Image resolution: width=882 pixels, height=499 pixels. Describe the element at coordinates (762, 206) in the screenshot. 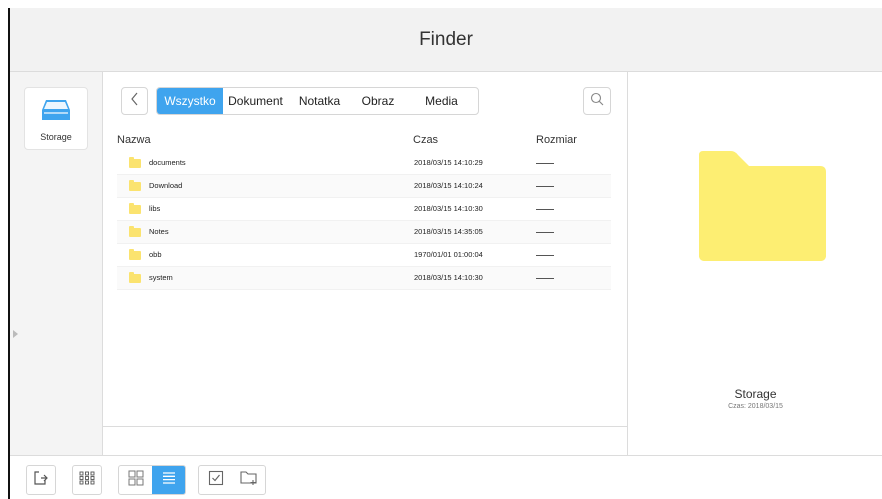

I see `folder-preview-icon` at that location.